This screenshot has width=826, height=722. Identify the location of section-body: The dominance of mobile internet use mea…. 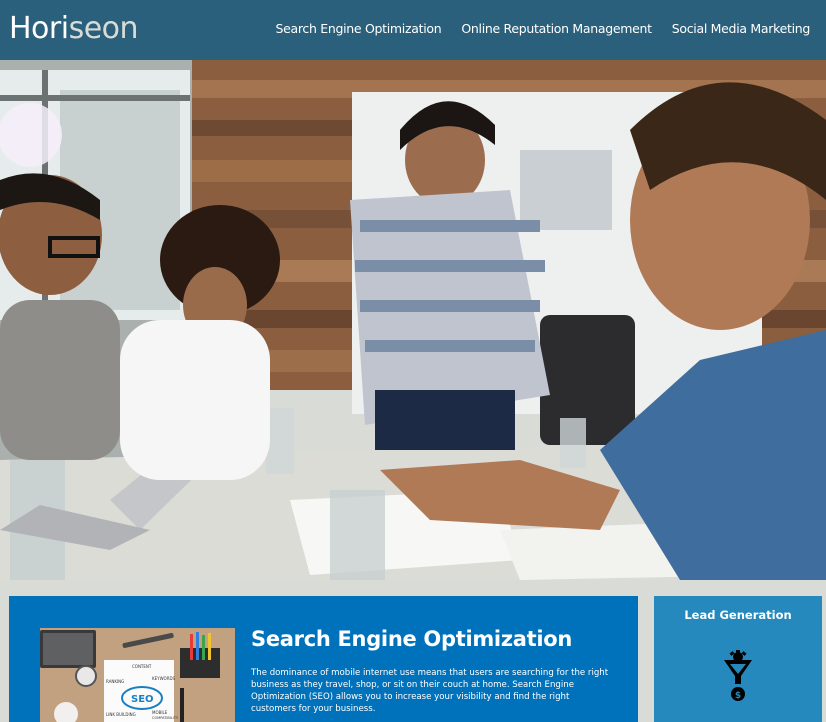
(430, 691).